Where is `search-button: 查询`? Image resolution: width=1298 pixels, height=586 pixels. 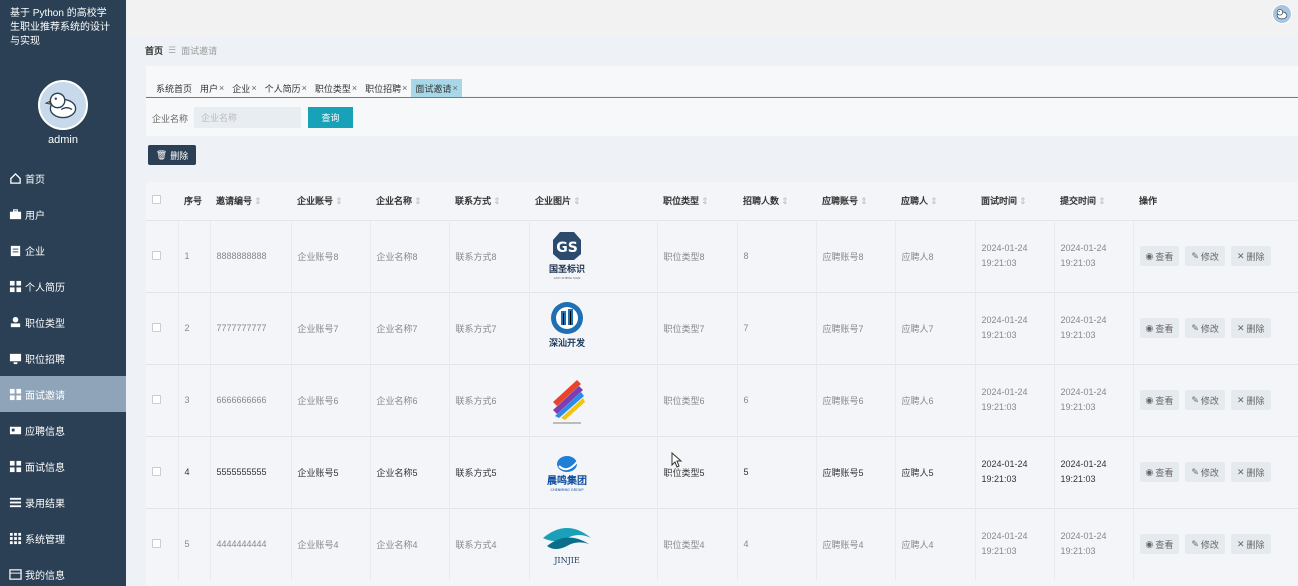
search-button: 查询 is located at coordinates (330, 117).